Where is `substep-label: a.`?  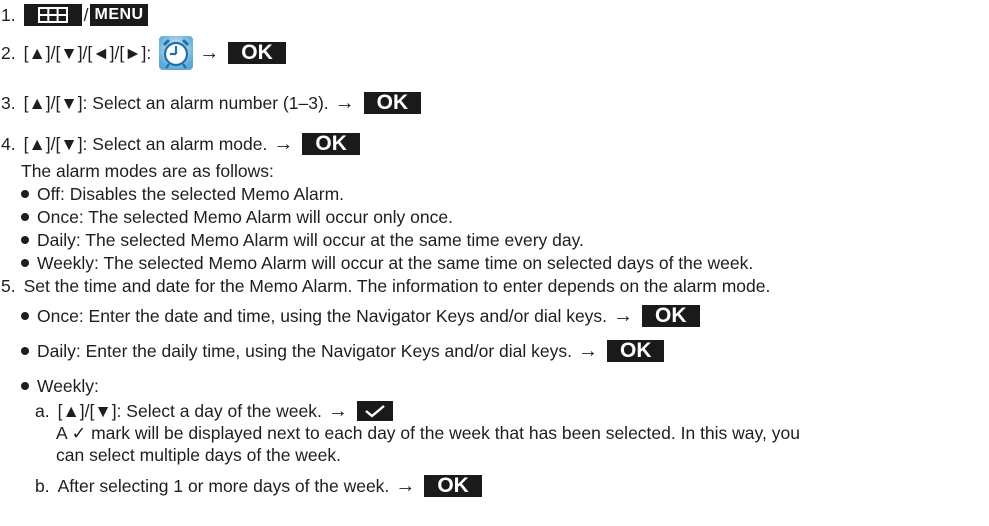 substep-label: a. is located at coordinates (42, 411).